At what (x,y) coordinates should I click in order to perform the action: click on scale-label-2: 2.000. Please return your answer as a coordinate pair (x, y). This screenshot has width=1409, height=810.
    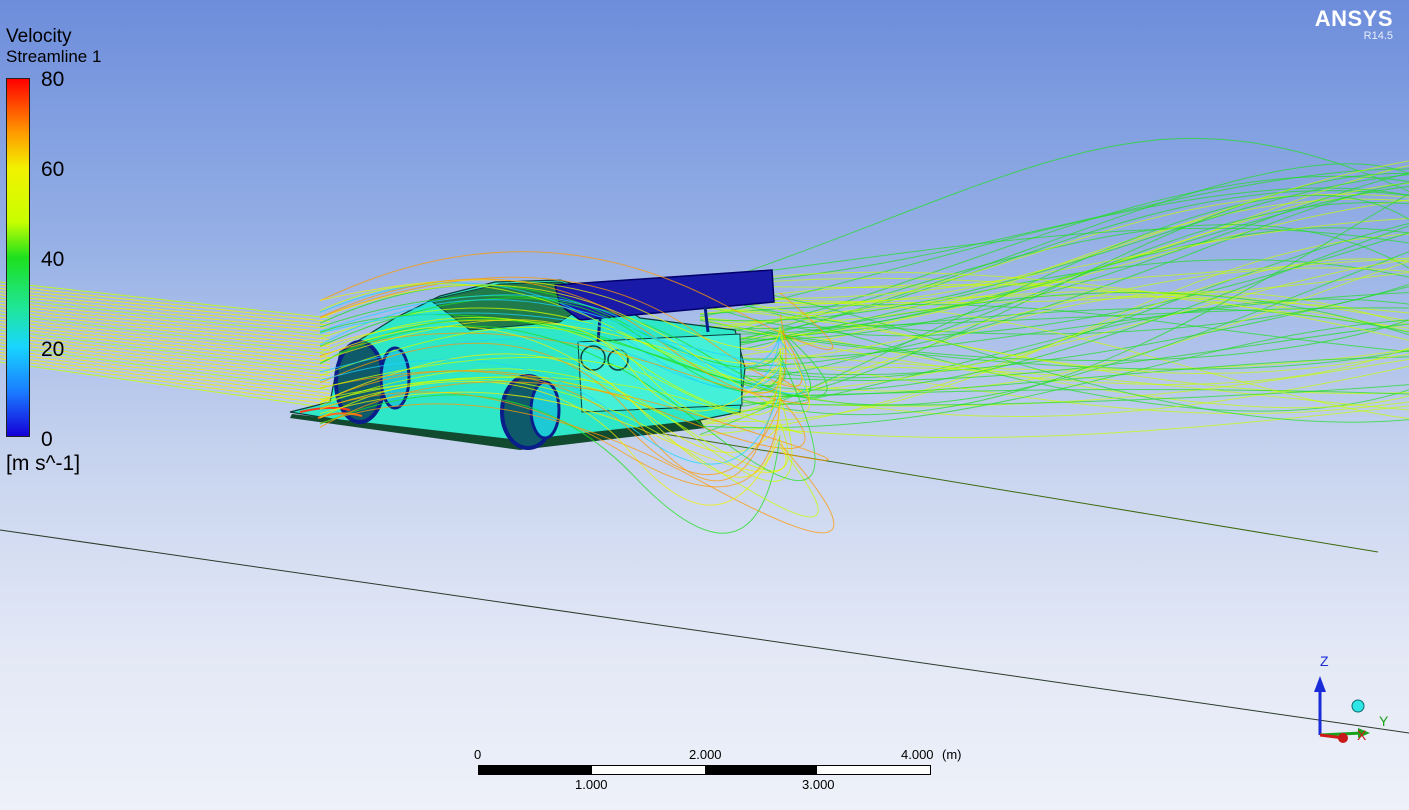
    Looking at the image, I should click on (705, 754).